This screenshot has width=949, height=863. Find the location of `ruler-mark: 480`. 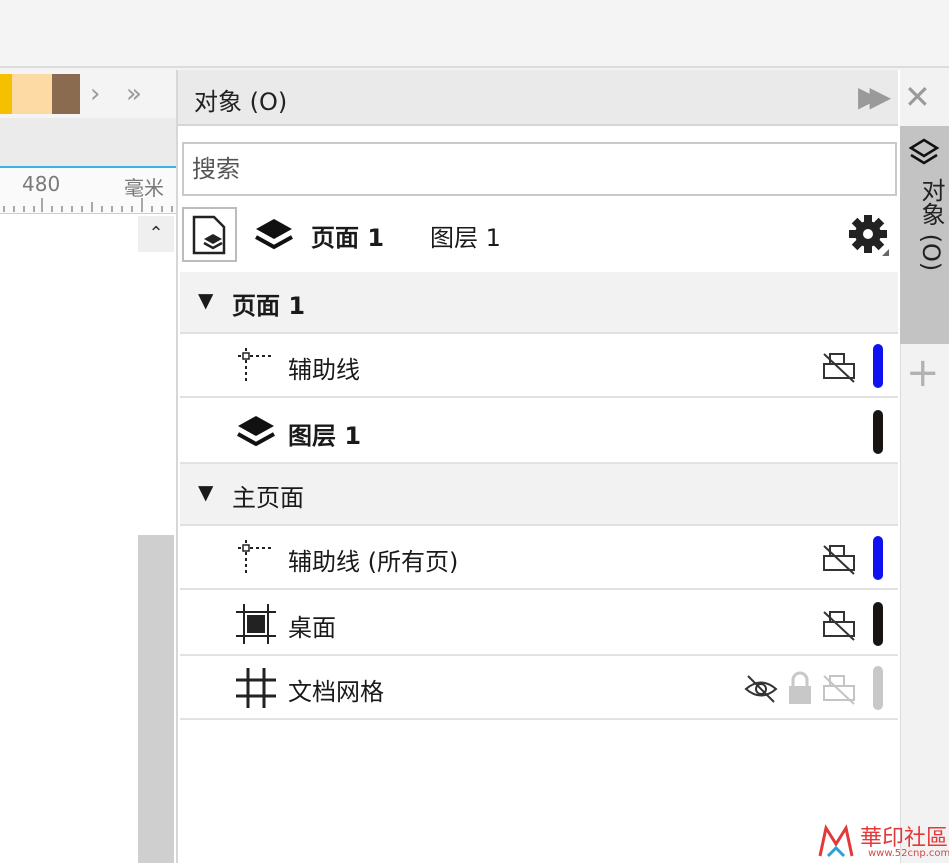

ruler-mark: 480 is located at coordinates (41, 184).